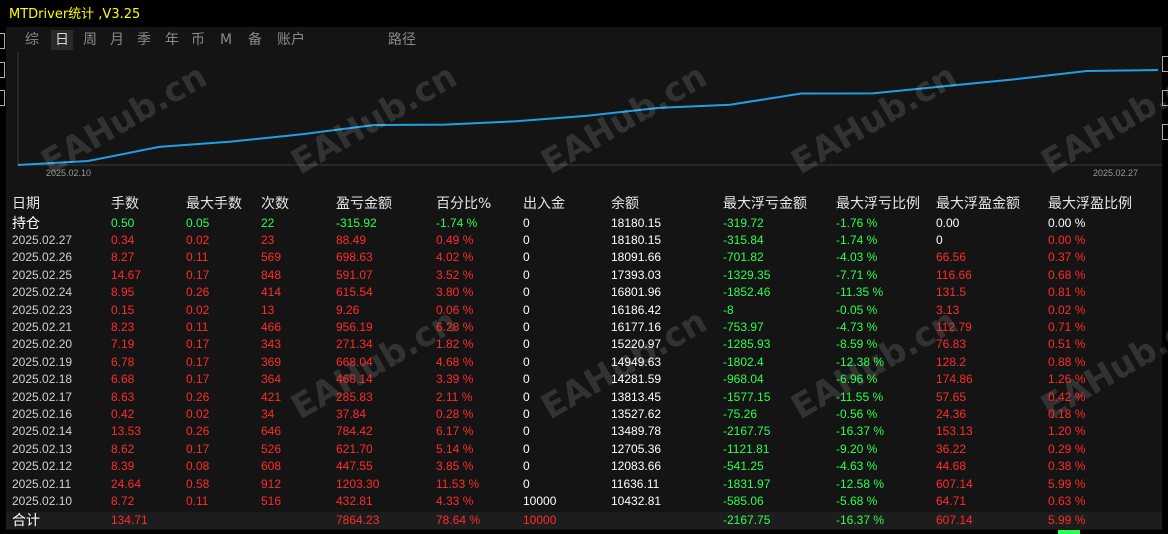 Image resolution: width=1168 pixels, height=534 pixels. Describe the element at coordinates (62, 40) in the screenshot. I see `tab-1: 日` at that location.